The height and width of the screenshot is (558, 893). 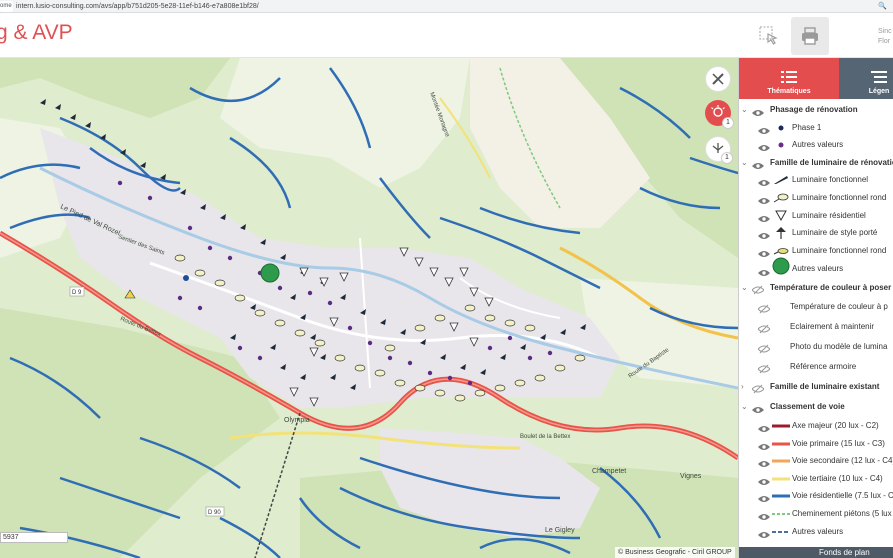 I want to click on legend-list-icon, so click(x=879, y=77).